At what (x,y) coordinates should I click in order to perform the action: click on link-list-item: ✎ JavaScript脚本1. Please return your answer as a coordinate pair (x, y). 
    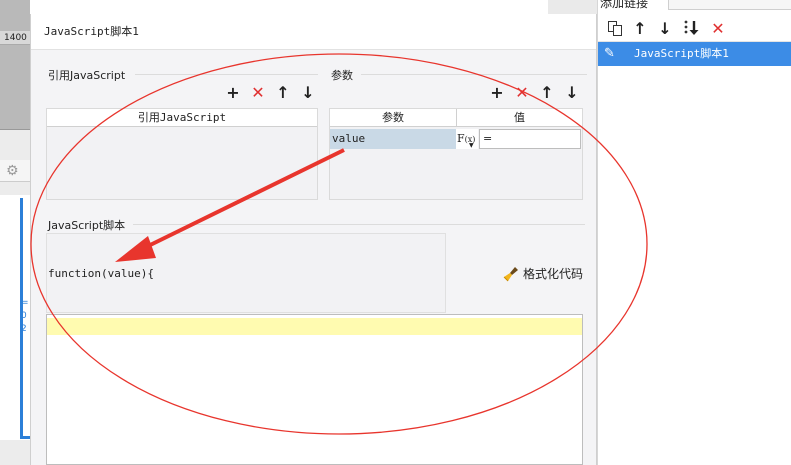
    Looking at the image, I should click on (694, 54).